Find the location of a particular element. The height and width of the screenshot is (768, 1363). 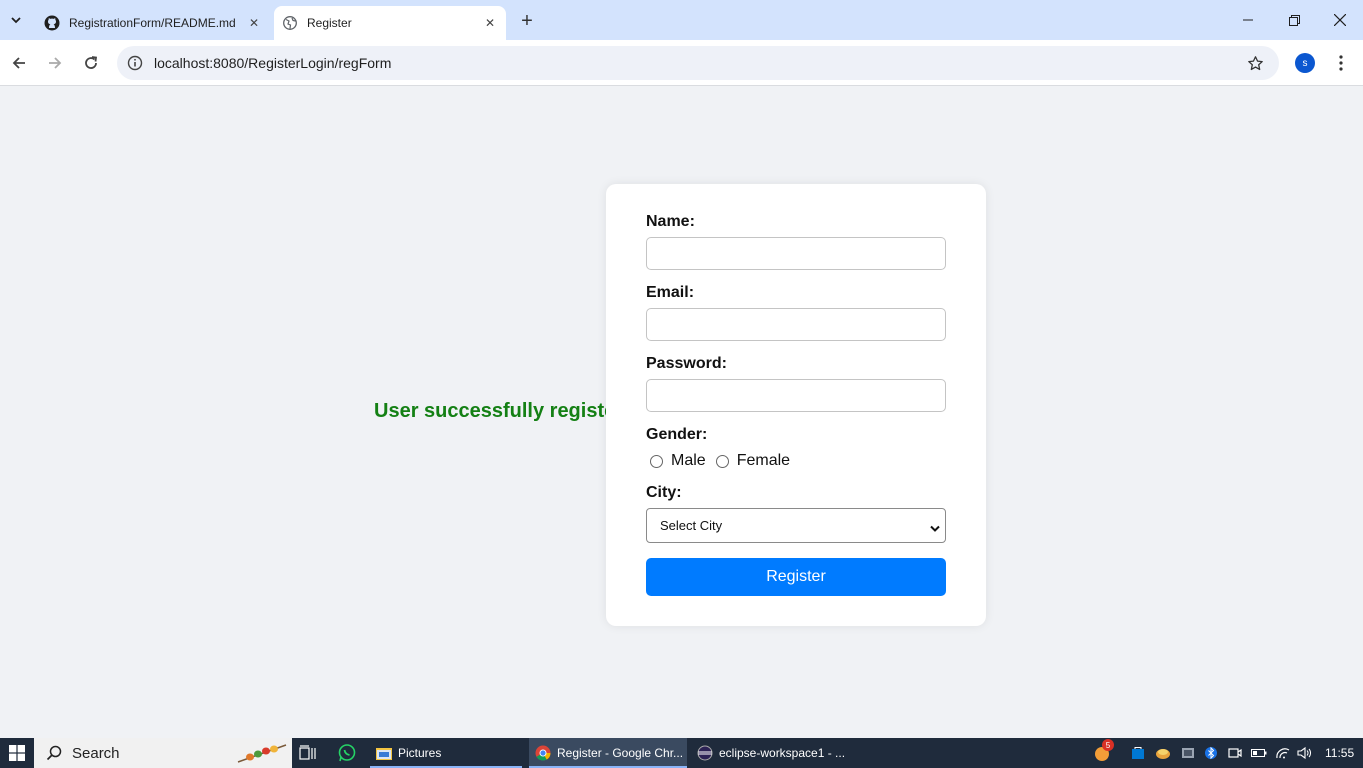

taskbar-search-box: Search is located at coordinates (163, 753).